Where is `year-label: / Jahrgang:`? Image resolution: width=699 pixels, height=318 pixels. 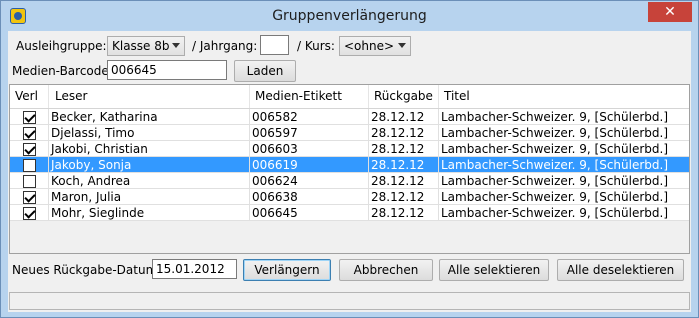
year-label: / Jahrgang: is located at coordinates (225, 46).